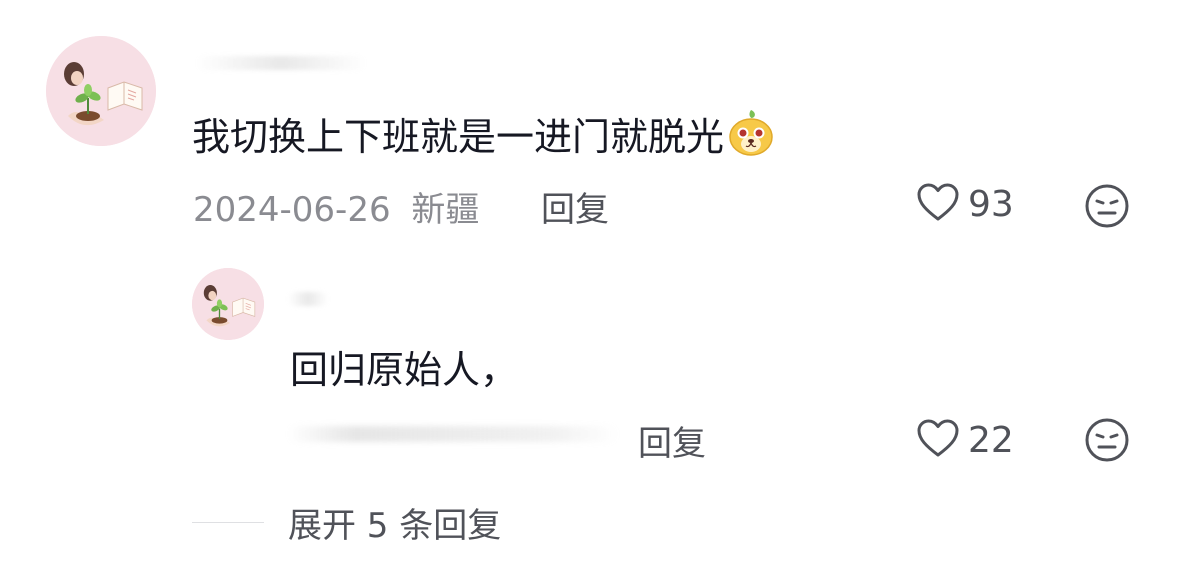  I want to click on commenter-avatar, so click(101, 91).